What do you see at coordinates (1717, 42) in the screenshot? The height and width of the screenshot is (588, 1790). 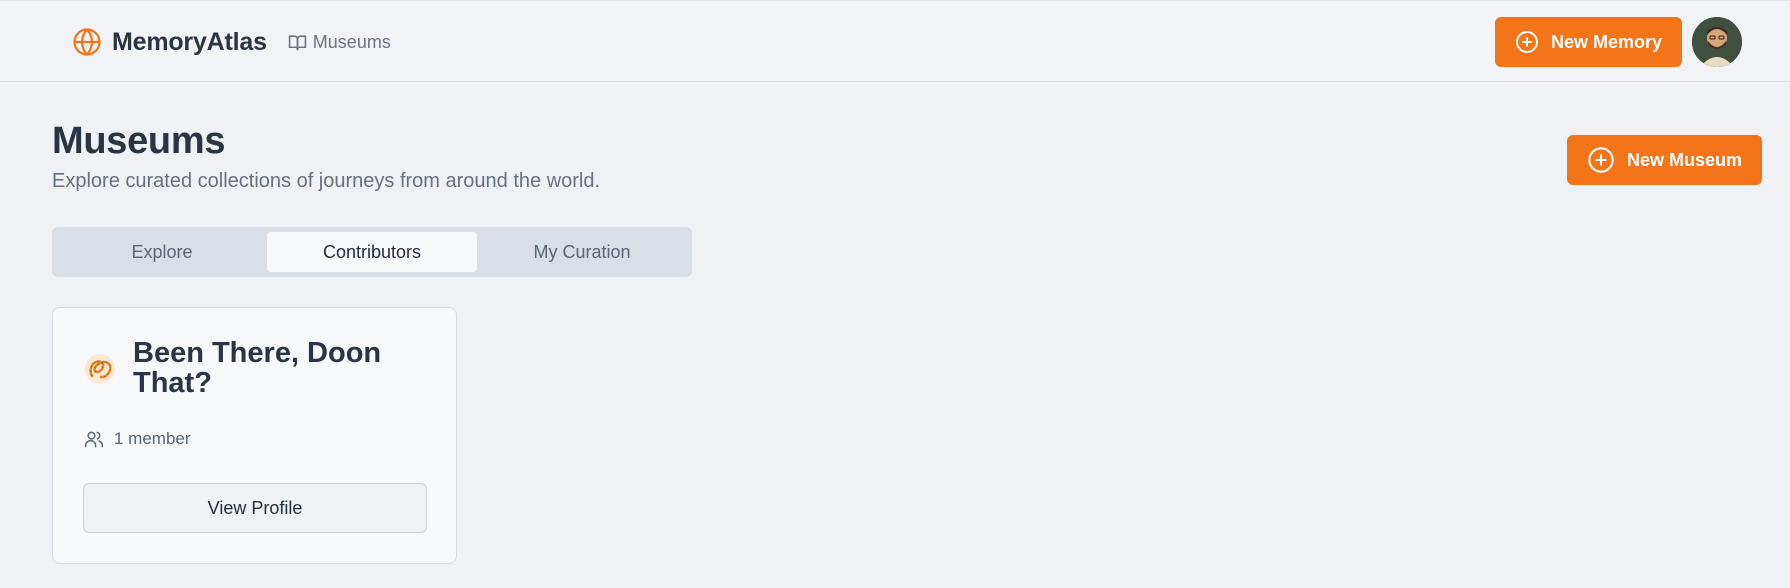 I see `avatar` at bounding box center [1717, 42].